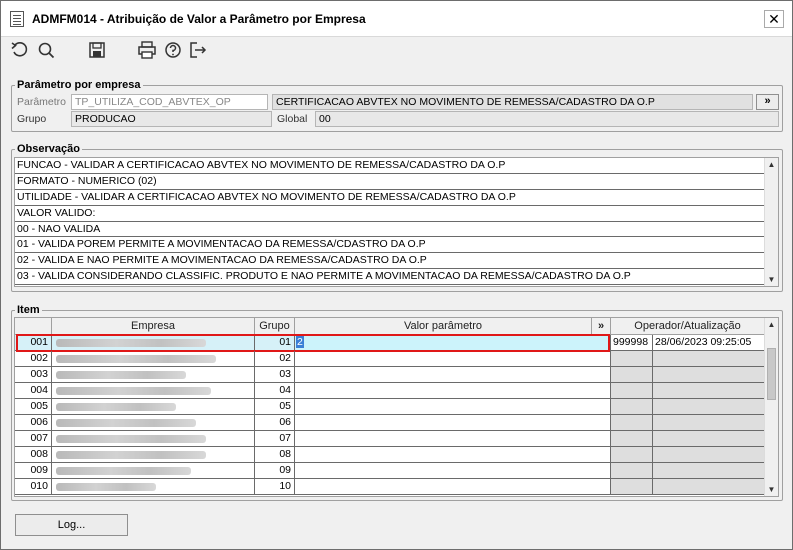 This screenshot has height=550, width=793. I want to click on parametro-field: TP_UTILIZA_COD_ABVTEX_OP, so click(169, 102).